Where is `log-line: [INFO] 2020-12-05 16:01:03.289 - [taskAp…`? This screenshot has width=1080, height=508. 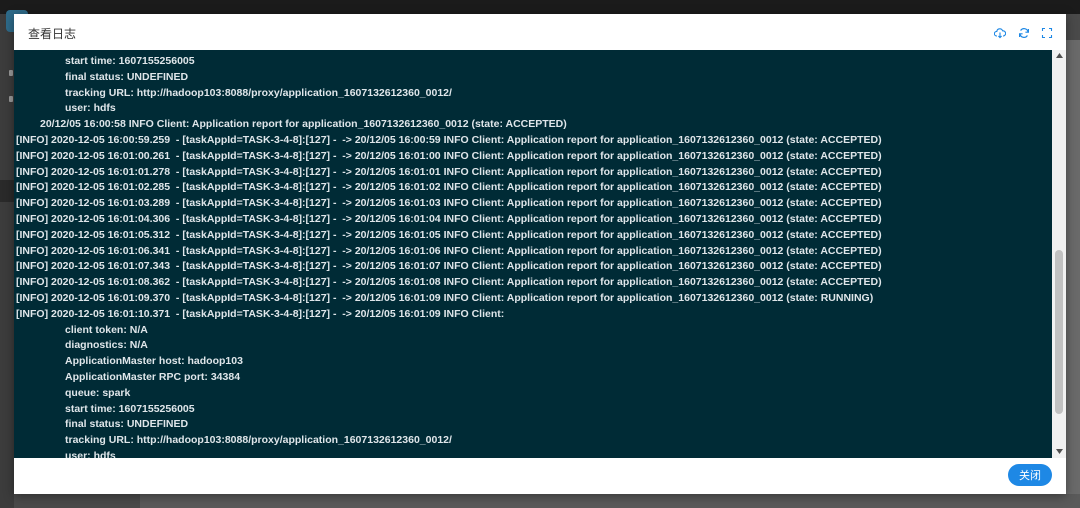
log-line: [INFO] 2020-12-05 16:01:03.289 - [taskAp… is located at coordinates (449, 203).